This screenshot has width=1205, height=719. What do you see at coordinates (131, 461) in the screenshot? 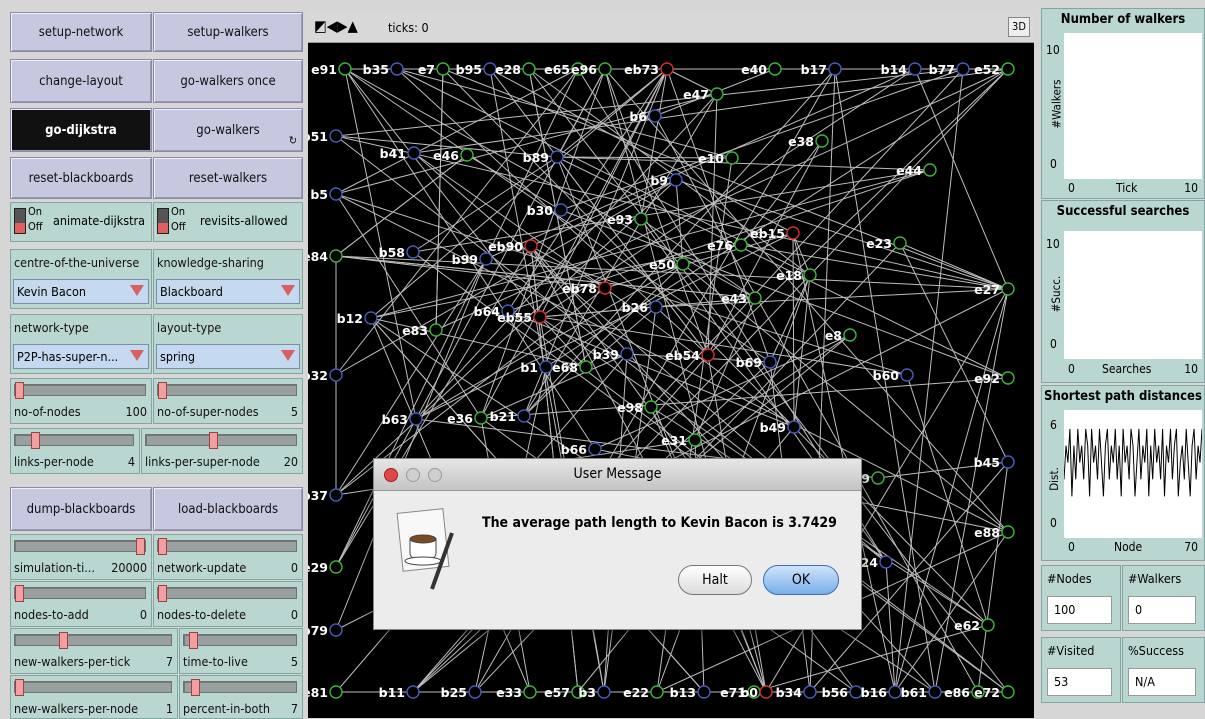
I see `slider-value: 4` at bounding box center [131, 461].